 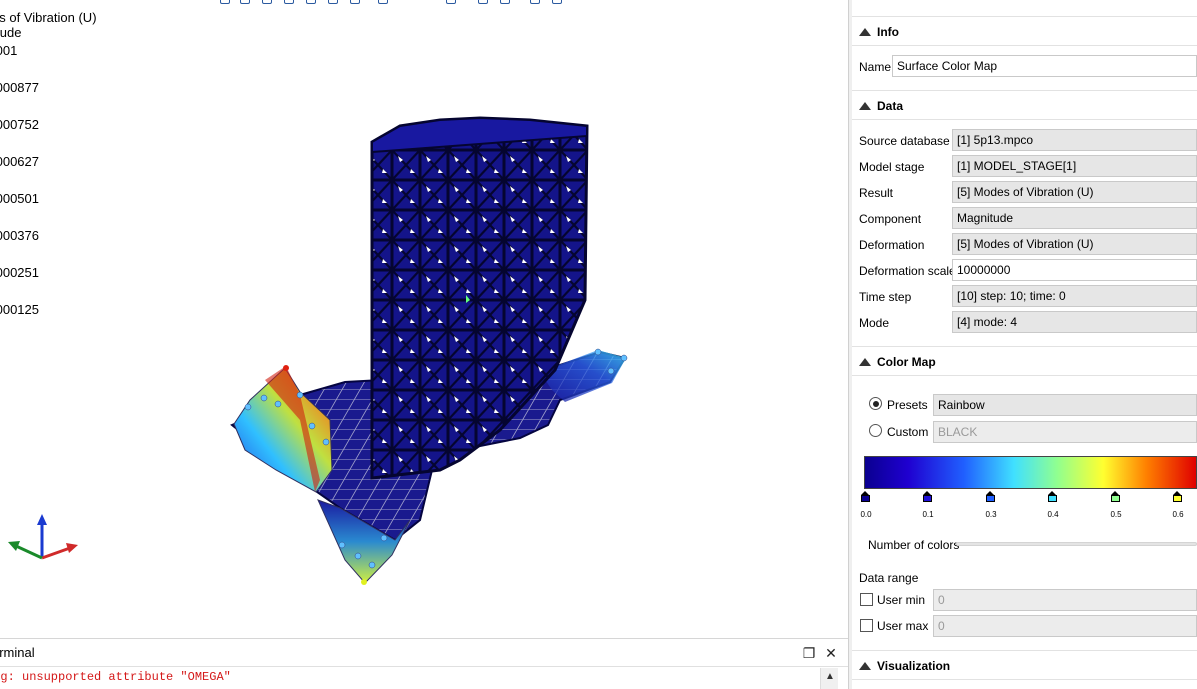 What do you see at coordinates (1065, 432) in the screenshot?
I see `custom-color-field: BLACK` at bounding box center [1065, 432].